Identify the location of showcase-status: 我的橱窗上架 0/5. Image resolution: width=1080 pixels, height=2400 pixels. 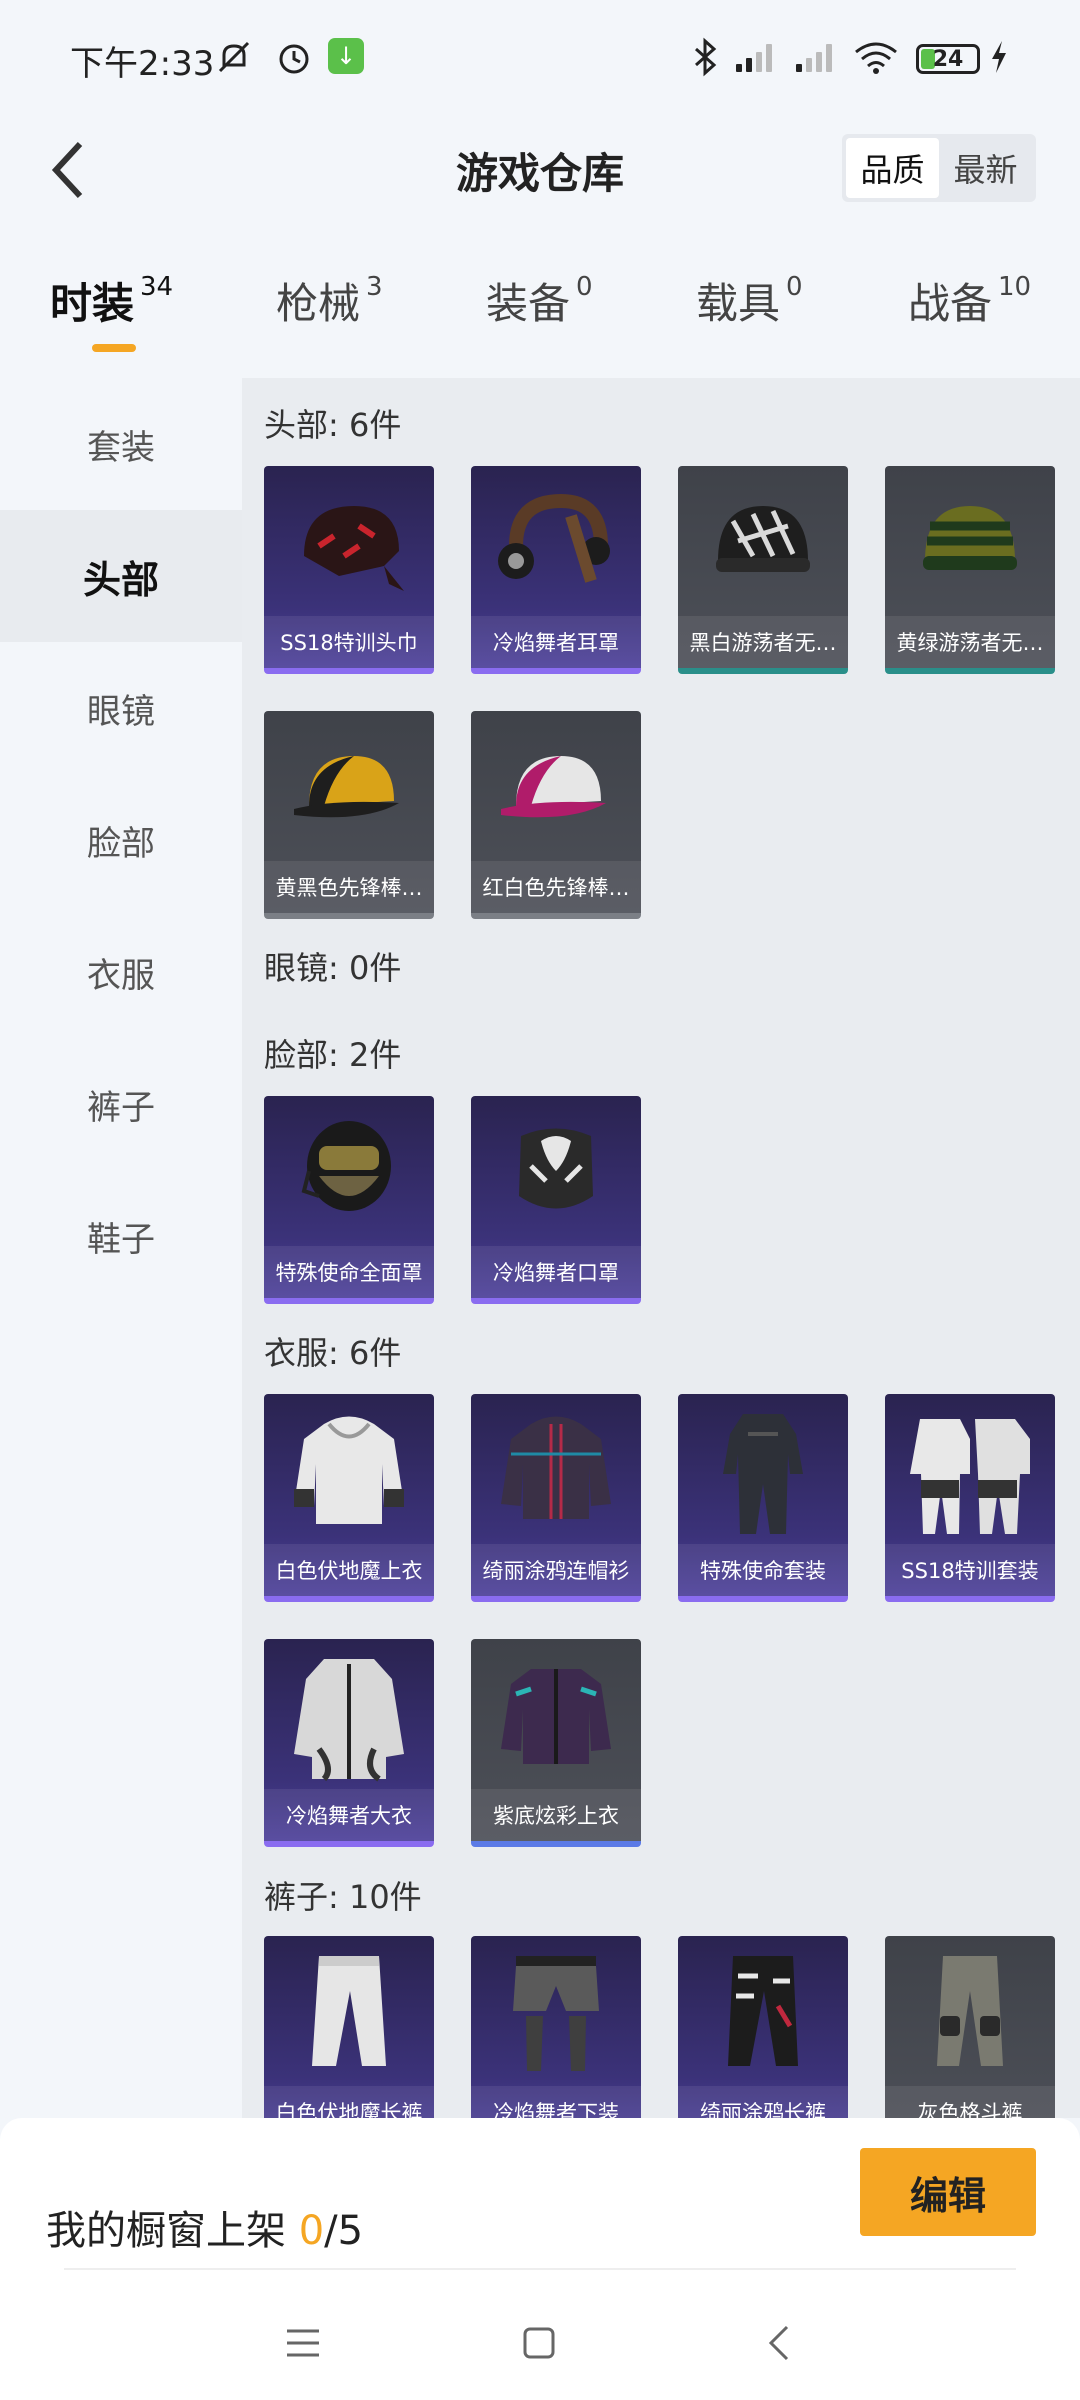
(204, 2227).